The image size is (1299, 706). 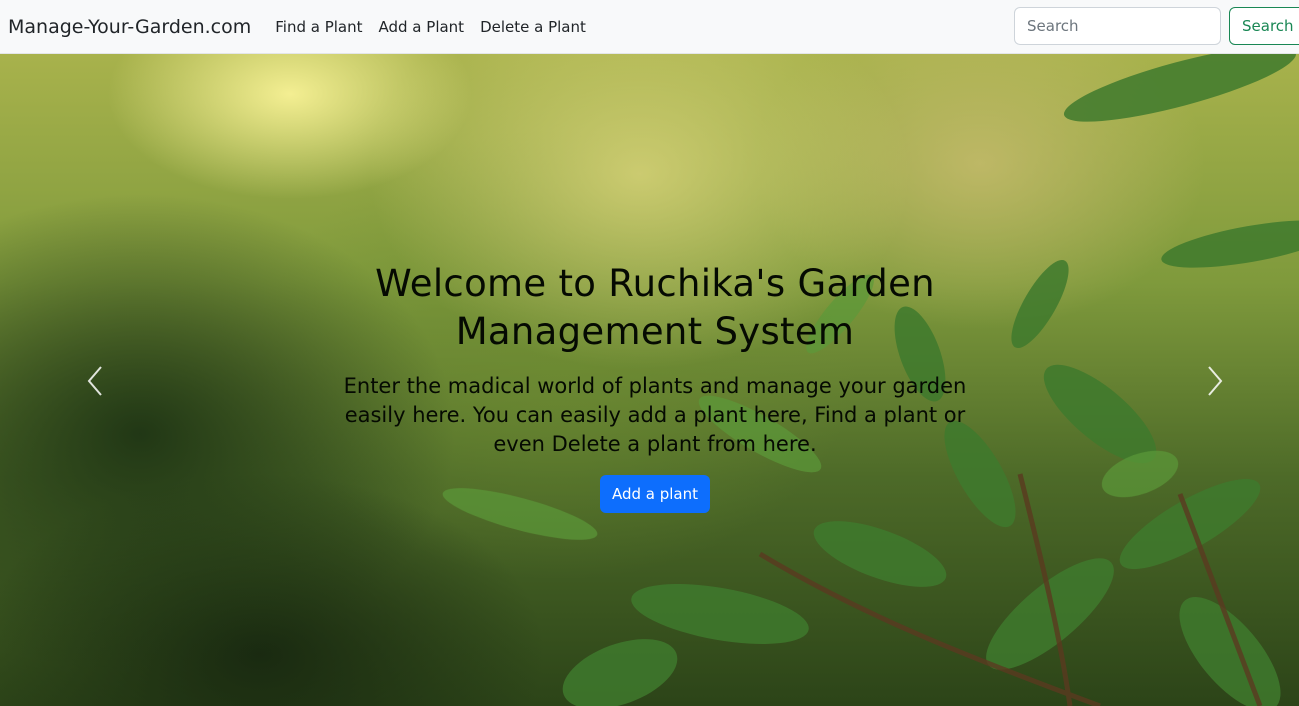 What do you see at coordinates (318, 27) in the screenshot?
I see `nav-link-find-plant: Find a Plant` at bounding box center [318, 27].